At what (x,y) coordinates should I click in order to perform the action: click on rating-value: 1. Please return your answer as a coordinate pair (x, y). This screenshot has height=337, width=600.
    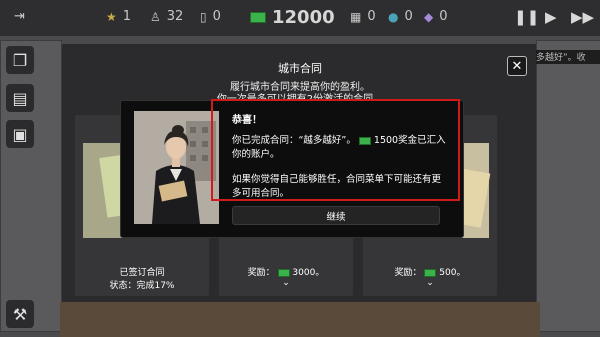
    Looking at the image, I should click on (127, 16).